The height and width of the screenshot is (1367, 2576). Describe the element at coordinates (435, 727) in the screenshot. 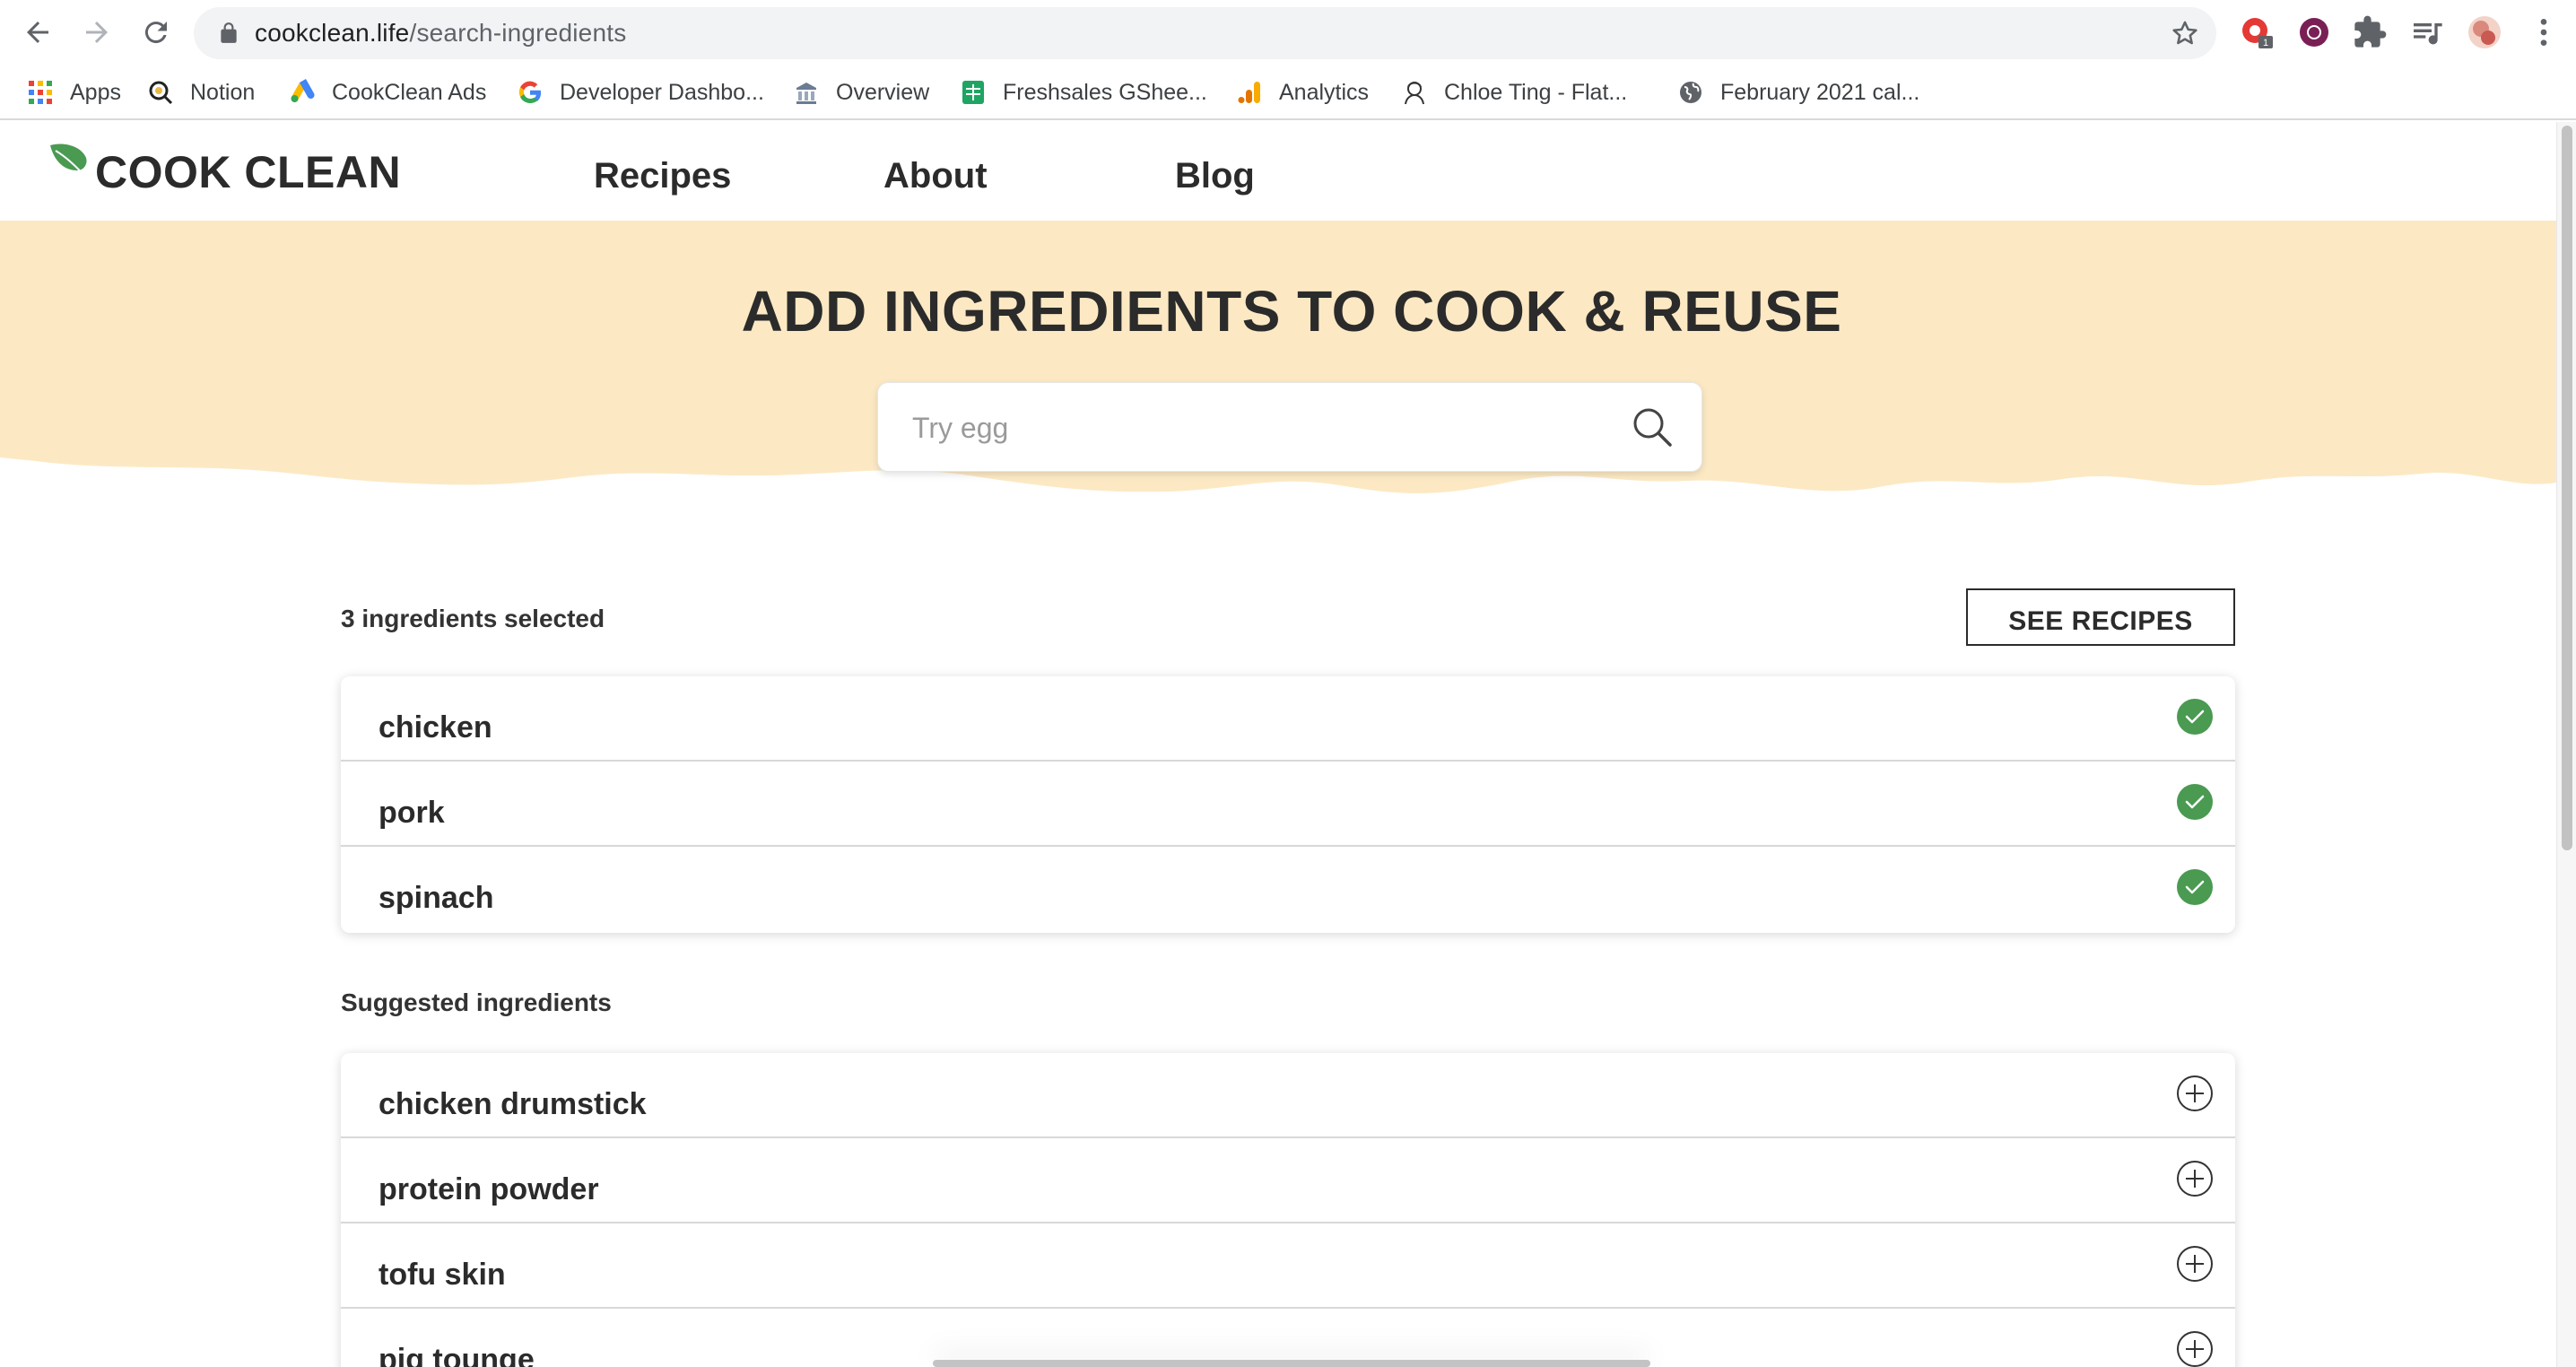

I see `ingredient-name: chicken` at that location.